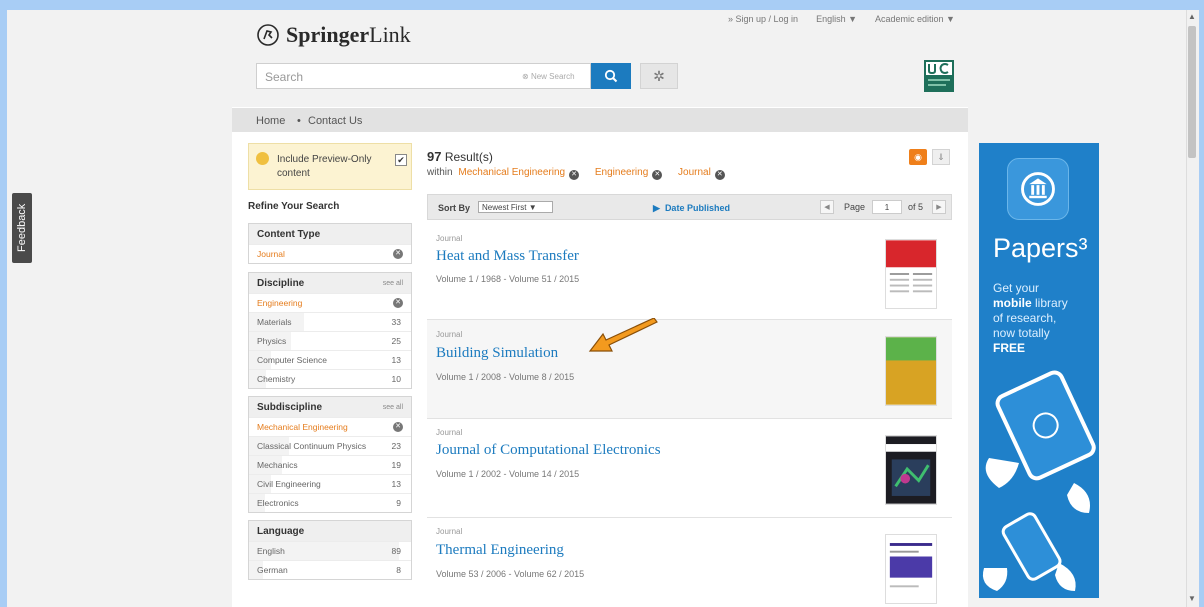 This screenshot has width=1204, height=607. Describe the element at coordinates (694, 172) in the screenshot. I see `filter-chip: Journal` at that location.